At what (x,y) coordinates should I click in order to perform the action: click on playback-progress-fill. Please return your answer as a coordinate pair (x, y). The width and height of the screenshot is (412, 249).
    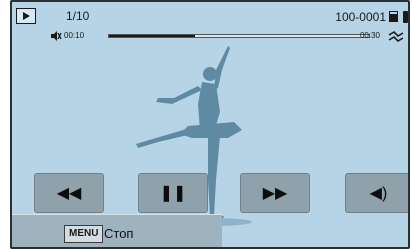
    Looking at the image, I should click on (152, 36).